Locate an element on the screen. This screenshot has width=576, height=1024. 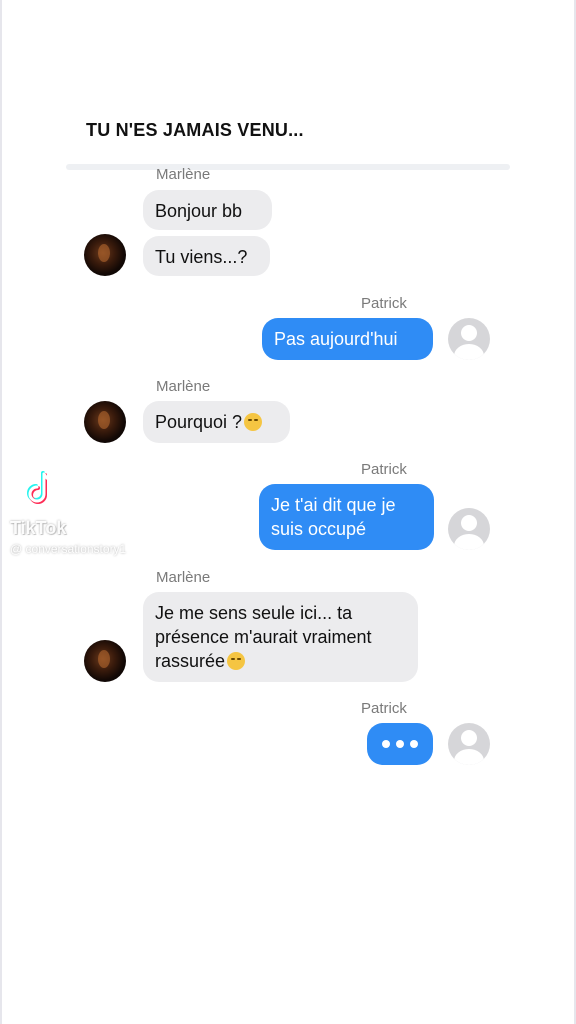
tiktok-watermark-brand: TikTok is located at coordinates (38, 528).